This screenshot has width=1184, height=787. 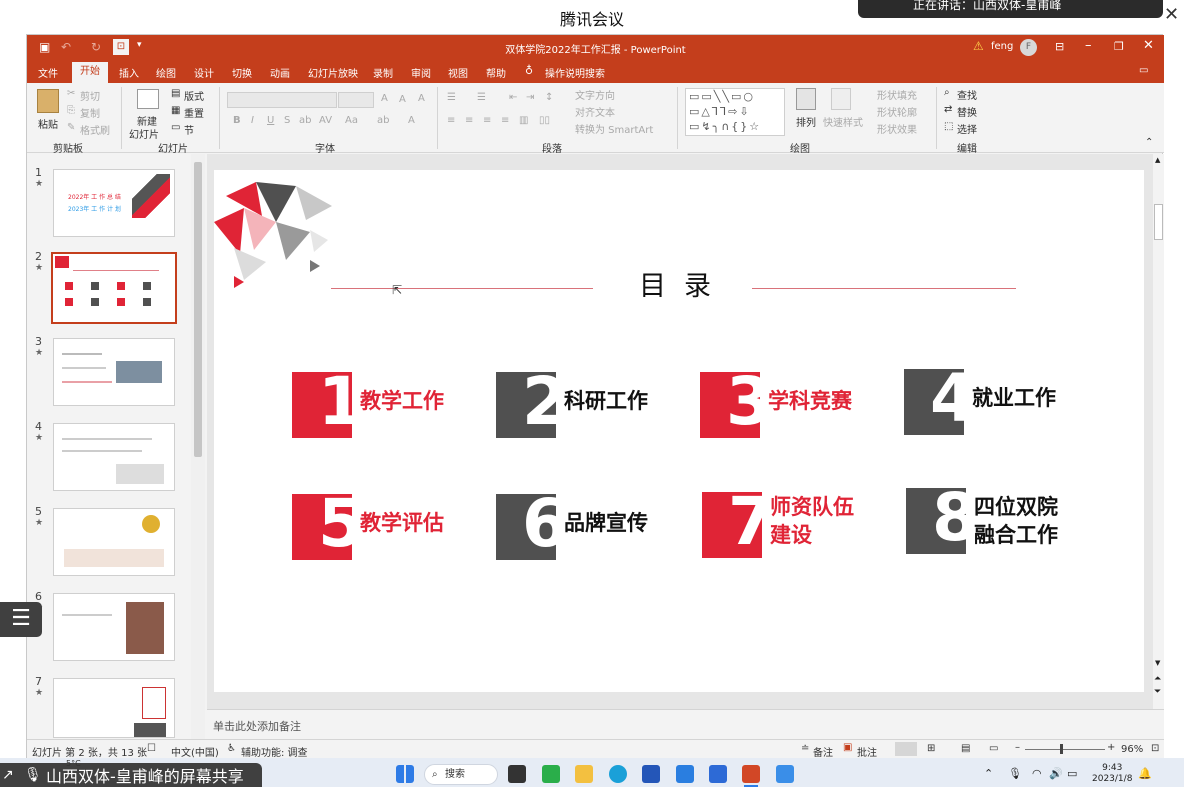 I want to click on accessibility-icon: ♿, so click(x=231, y=748).